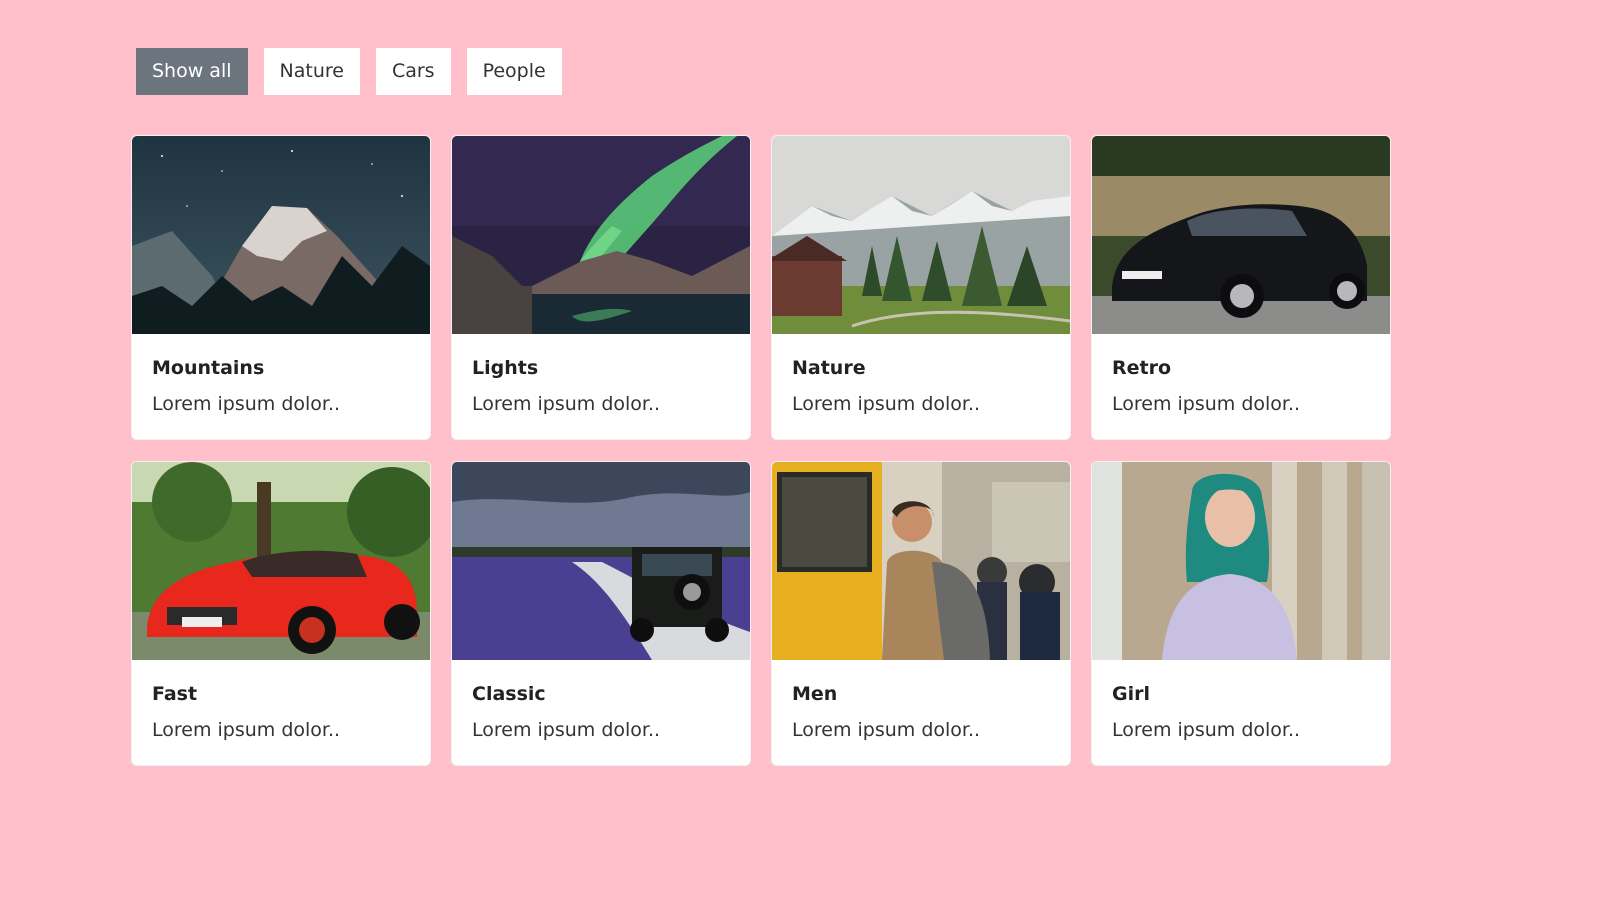 Image resolution: width=1617 pixels, height=910 pixels. What do you see at coordinates (281, 561) in the screenshot?
I see `red-sports-car-image` at bounding box center [281, 561].